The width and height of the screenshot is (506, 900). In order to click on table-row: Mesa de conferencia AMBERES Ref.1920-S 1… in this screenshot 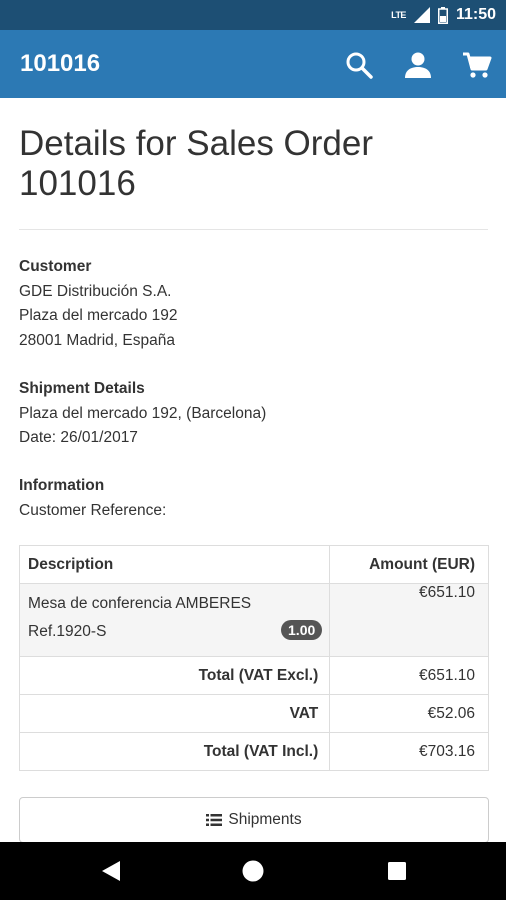, I will do `click(253, 620)`.